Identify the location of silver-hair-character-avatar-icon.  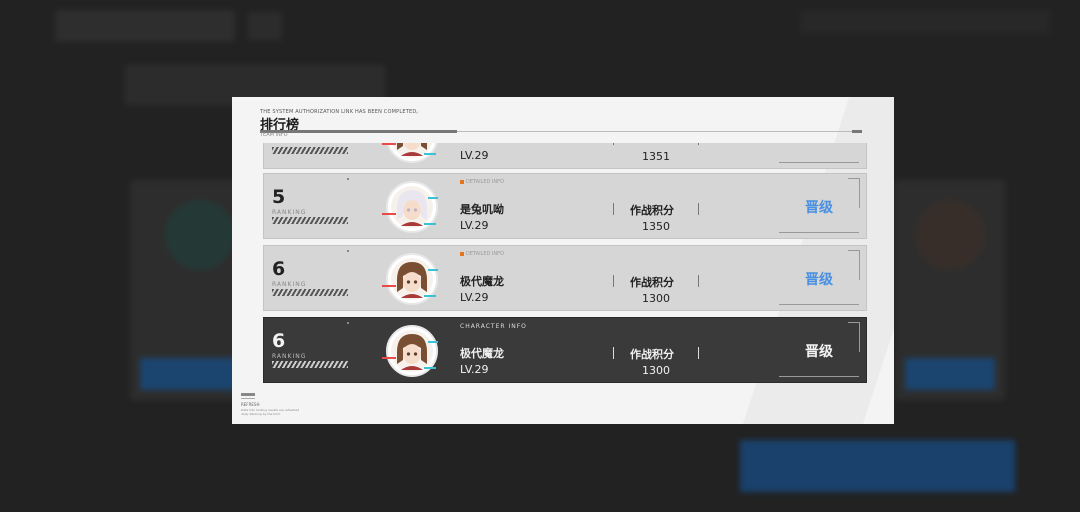
(412, 207).